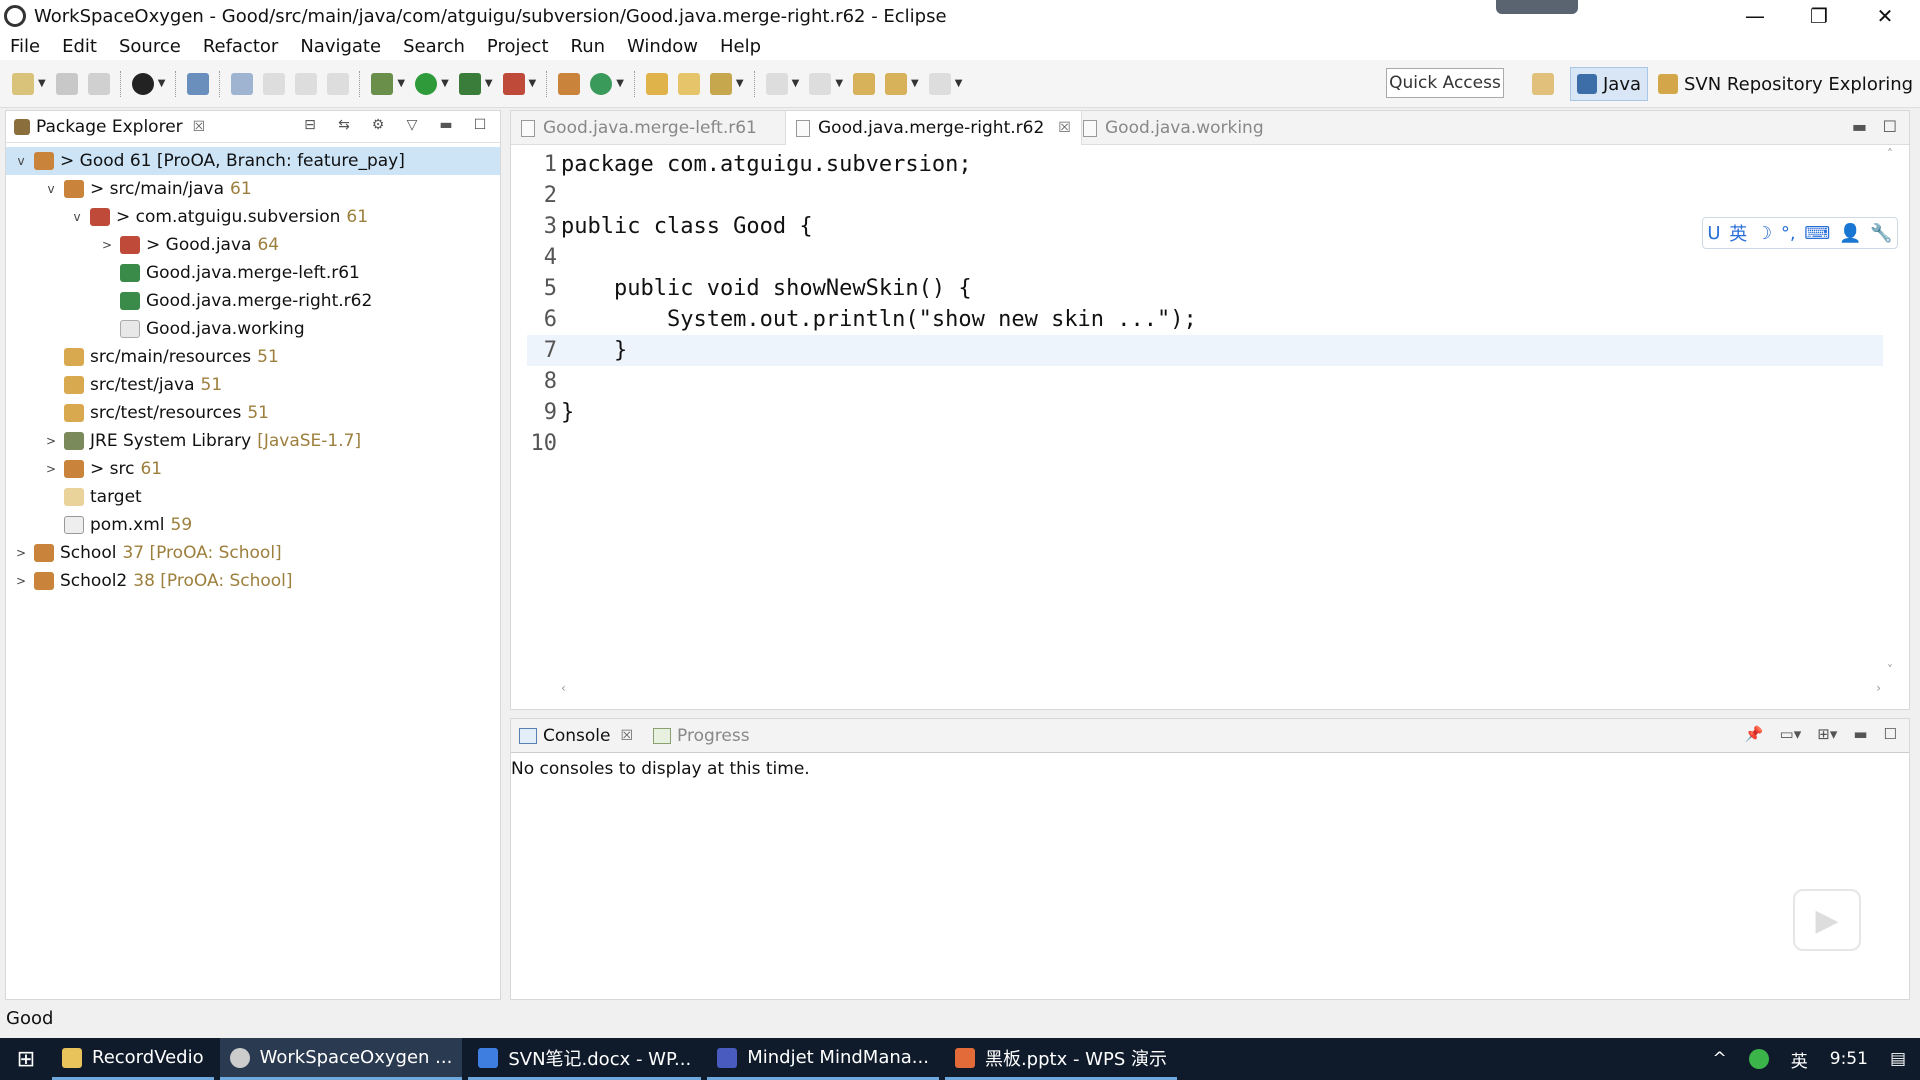 The width and height of the screenshot is (1920, 1080). What do you see at coordinates (569, 83) in the screenshot?
I see `new-package-icon` at bounding box center [569, 83].